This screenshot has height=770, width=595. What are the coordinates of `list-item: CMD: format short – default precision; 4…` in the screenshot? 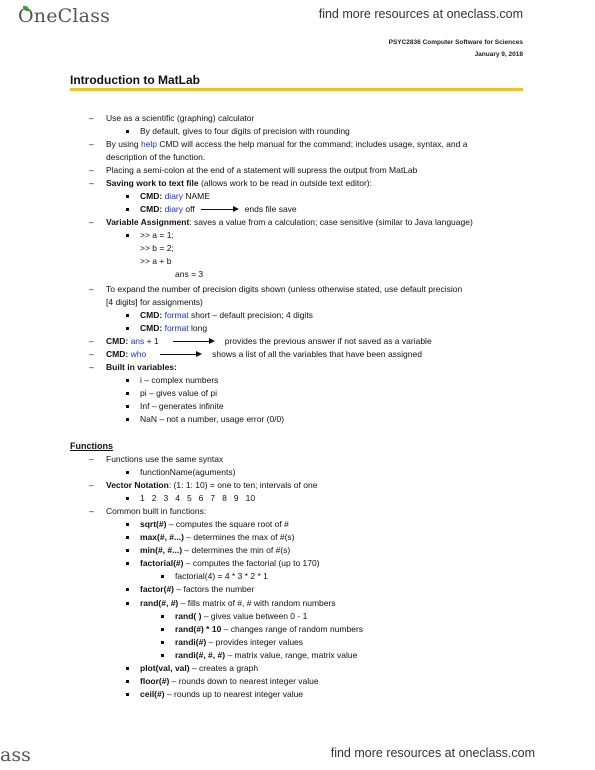 It's located at (219, 315).